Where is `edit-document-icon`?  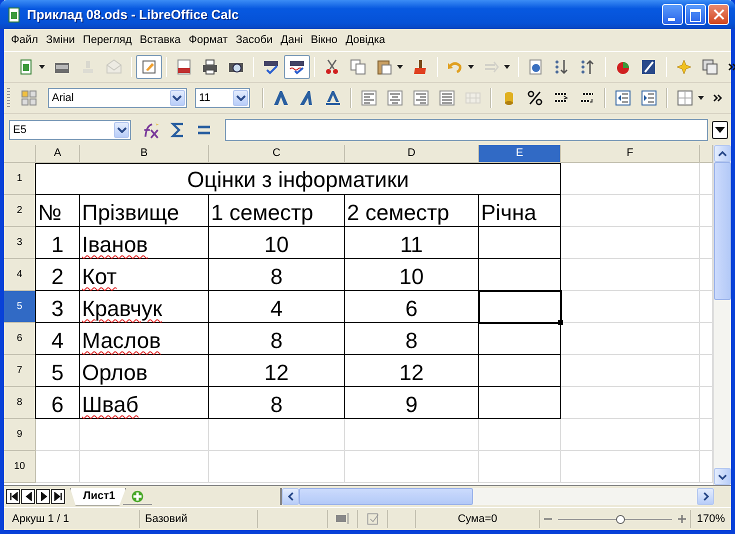
edit-document-icon is located at coordinates (149, 67).